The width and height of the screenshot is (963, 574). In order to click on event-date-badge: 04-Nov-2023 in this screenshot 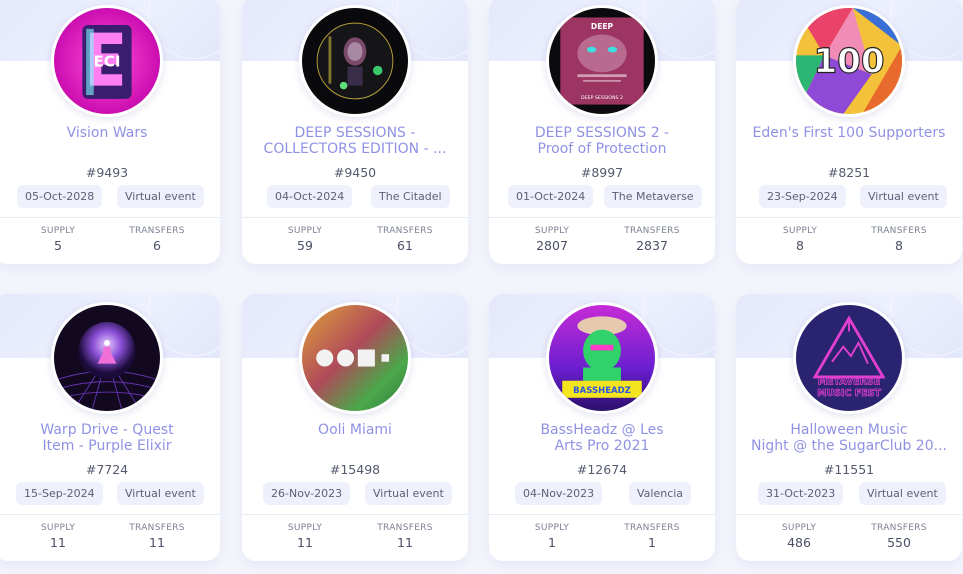, I will do `click(559, 493)`.